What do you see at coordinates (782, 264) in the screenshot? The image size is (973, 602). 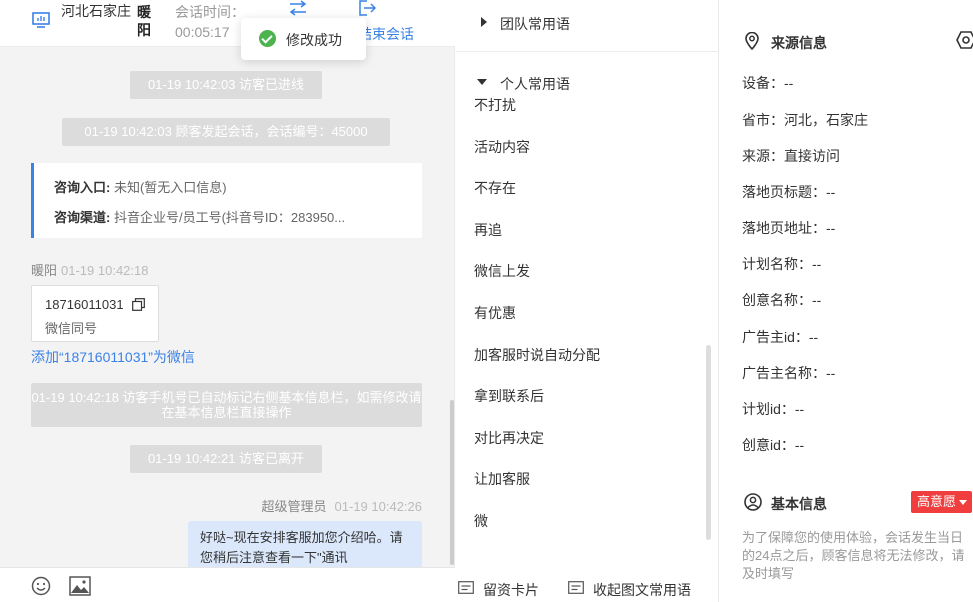 I see `info-field: 计划名称：--` at bounding box center [782, 264].